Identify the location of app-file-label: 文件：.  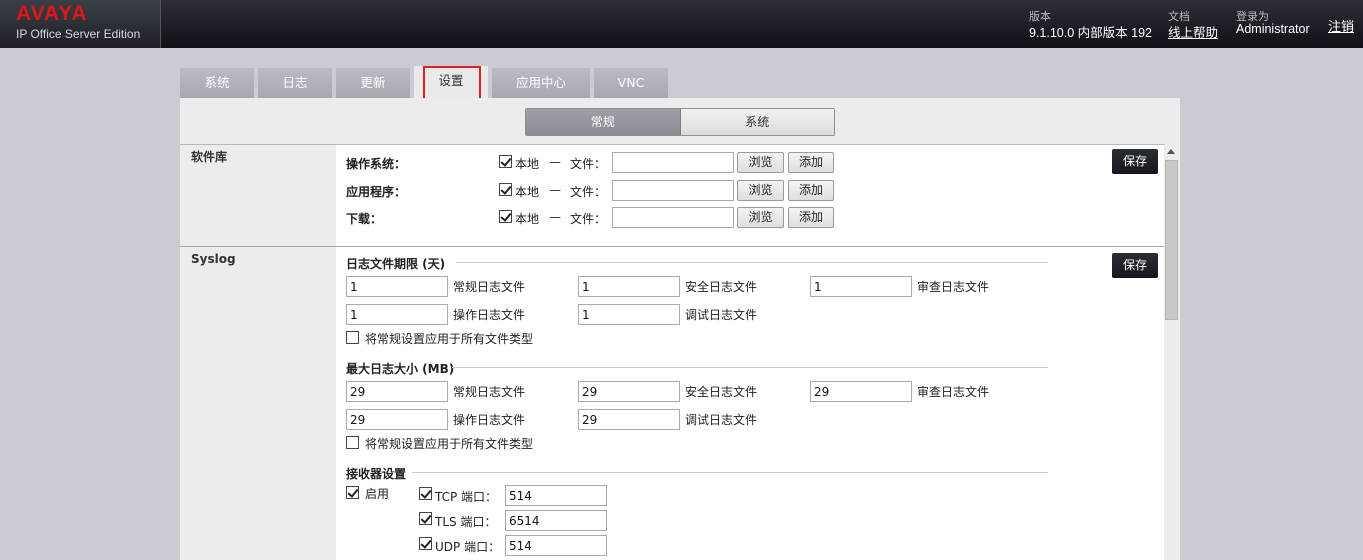
(588, 192).